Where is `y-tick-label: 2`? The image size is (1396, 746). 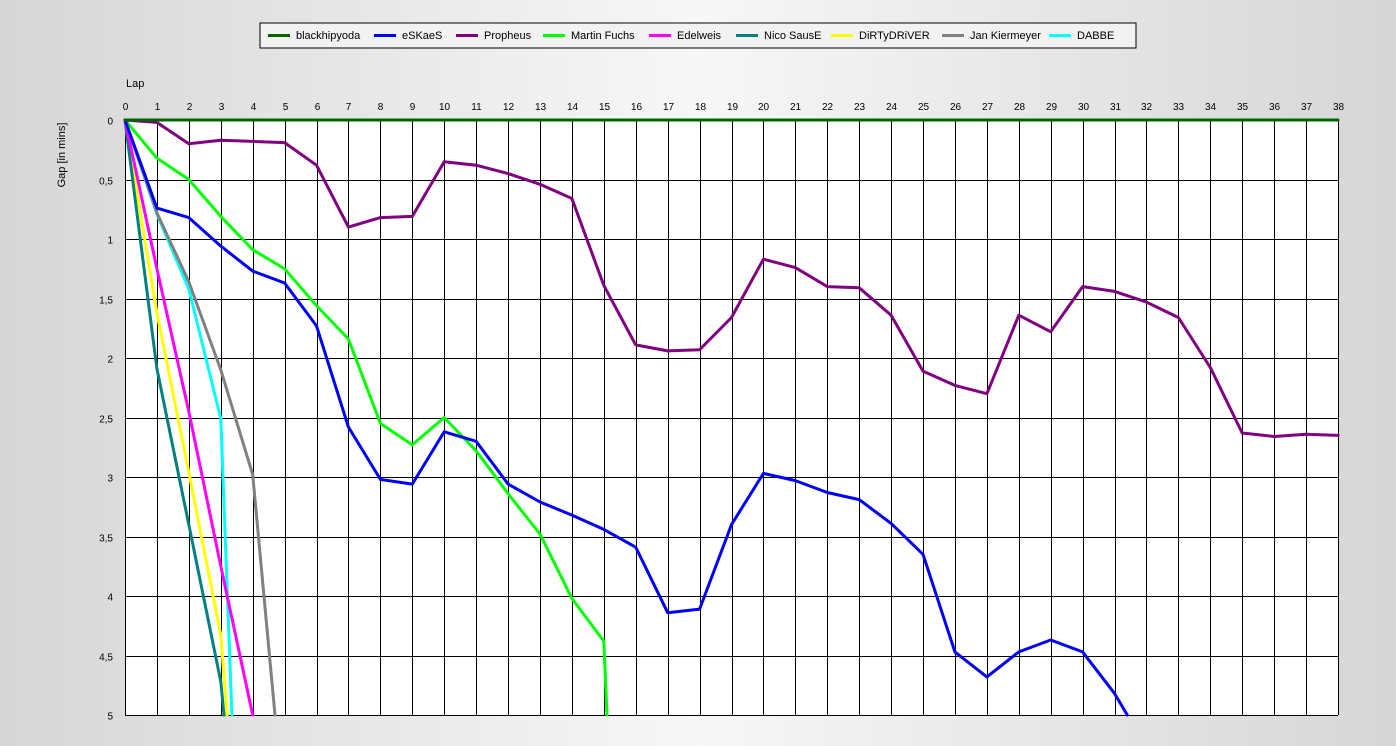 y-tick-label: 2 is located at coordinates (110, 360).